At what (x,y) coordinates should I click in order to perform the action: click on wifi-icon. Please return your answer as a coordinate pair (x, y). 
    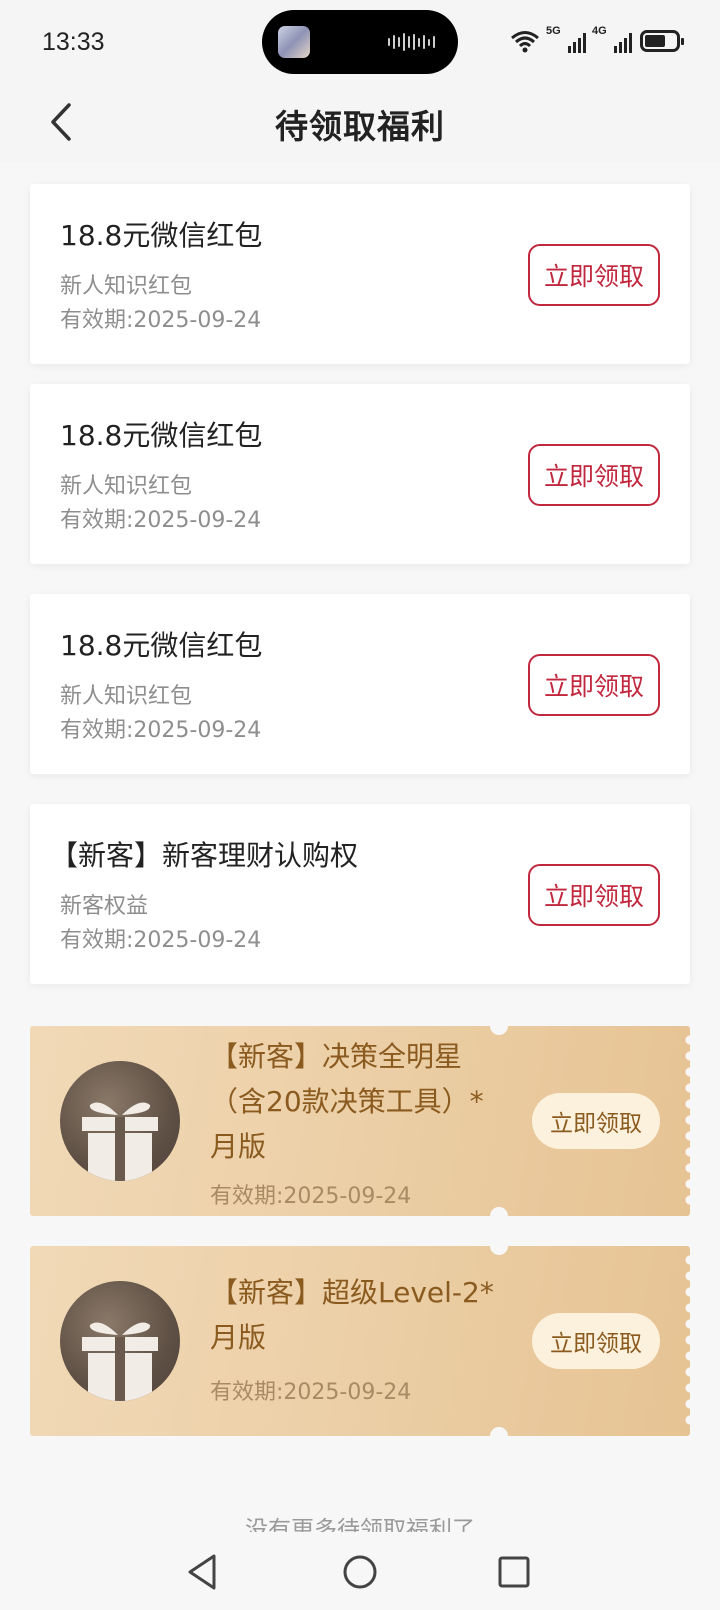
    Looking at the image, I should click on (525, 42).